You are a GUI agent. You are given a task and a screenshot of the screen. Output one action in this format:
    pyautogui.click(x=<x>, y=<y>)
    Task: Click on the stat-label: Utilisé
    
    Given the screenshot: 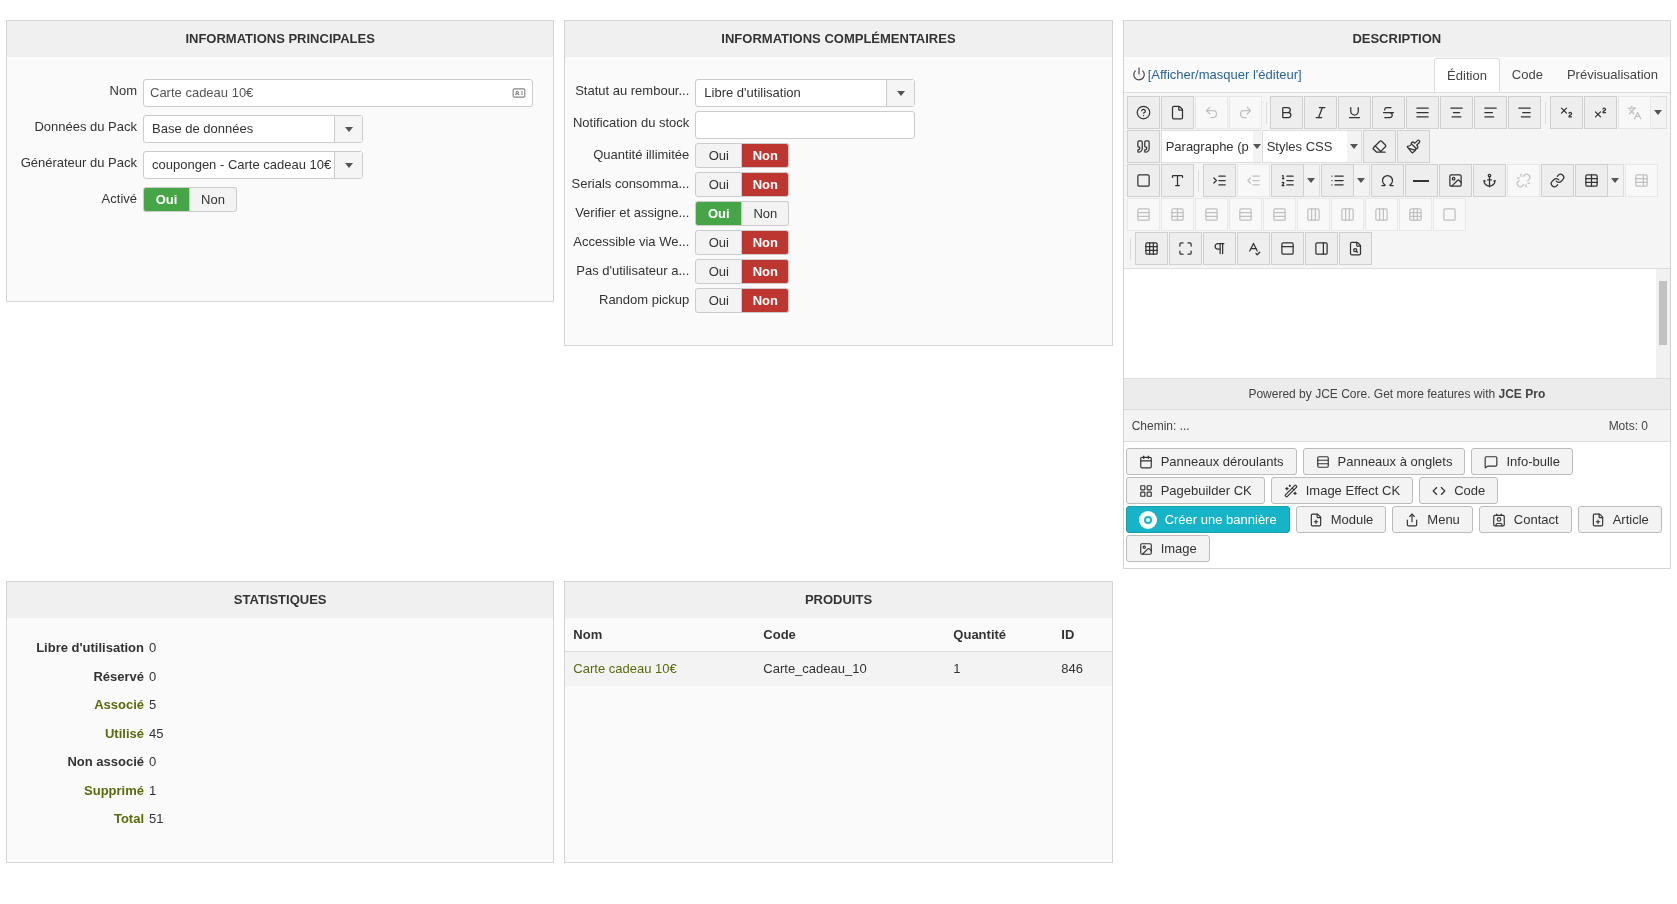 What is the action you would take?
    pyautogui.click(x=75, y=733)
    